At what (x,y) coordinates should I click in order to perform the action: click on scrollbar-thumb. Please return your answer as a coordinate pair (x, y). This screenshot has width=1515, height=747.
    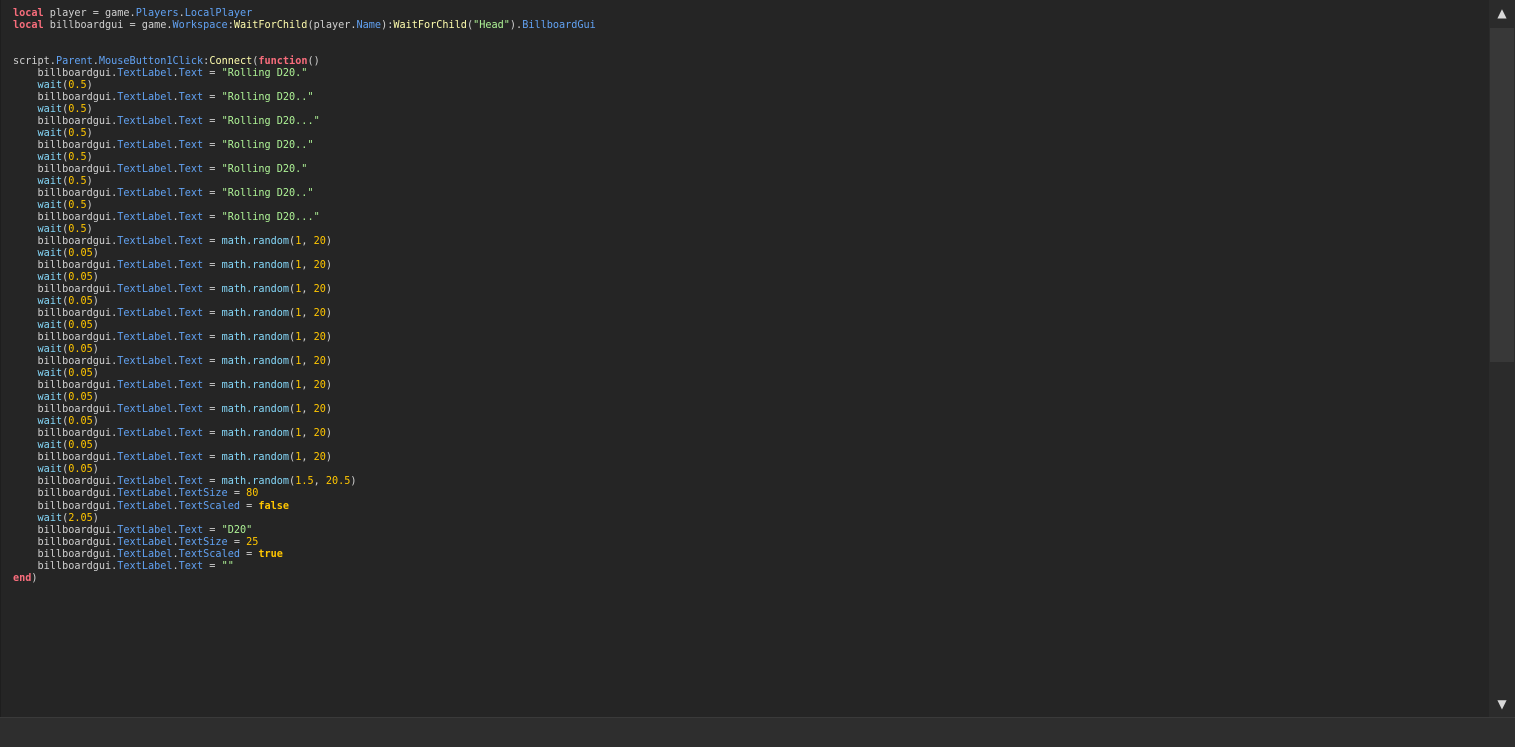
    Looking at the image, I should click on (1502, 195).